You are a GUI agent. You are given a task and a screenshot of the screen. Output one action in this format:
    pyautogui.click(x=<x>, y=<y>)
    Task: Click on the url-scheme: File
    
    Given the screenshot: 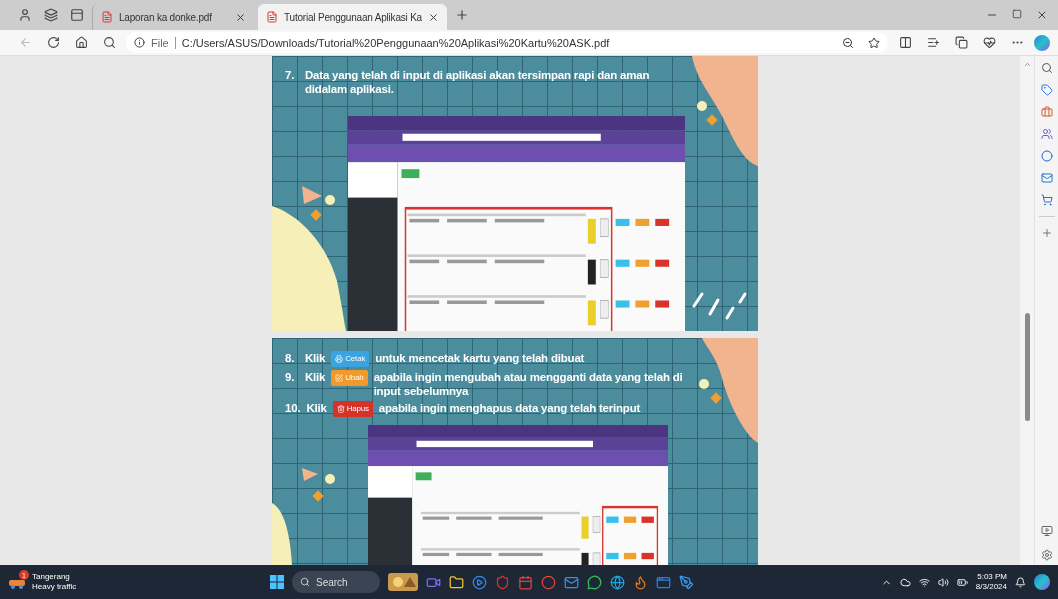 What is the action you would take?
    pyautogui.click(x=163, y=42)
    